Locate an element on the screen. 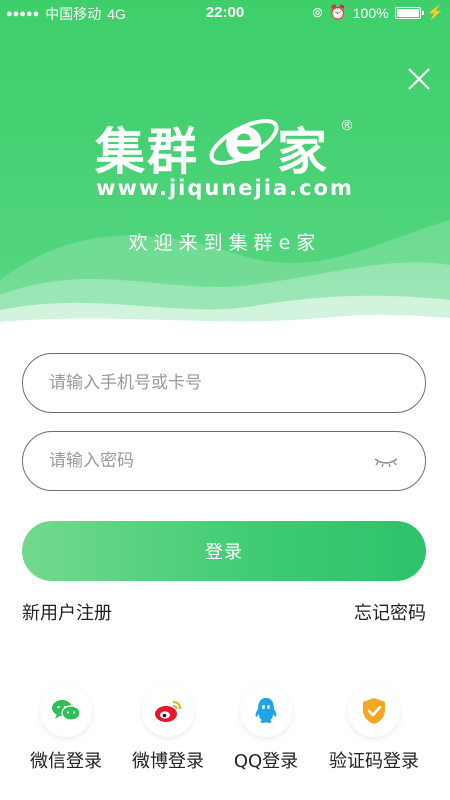  wechat-icon is located at coordinates (66, 710).